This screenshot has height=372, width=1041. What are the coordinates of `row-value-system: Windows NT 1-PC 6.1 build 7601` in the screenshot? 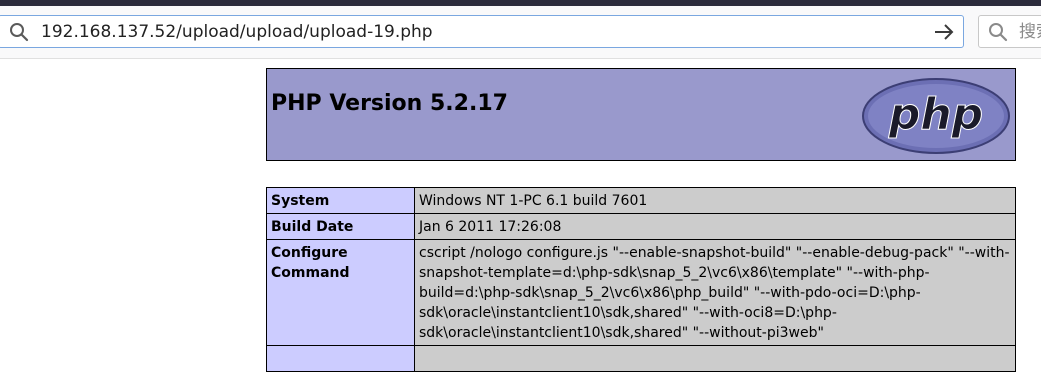 It's located at (715, 200).